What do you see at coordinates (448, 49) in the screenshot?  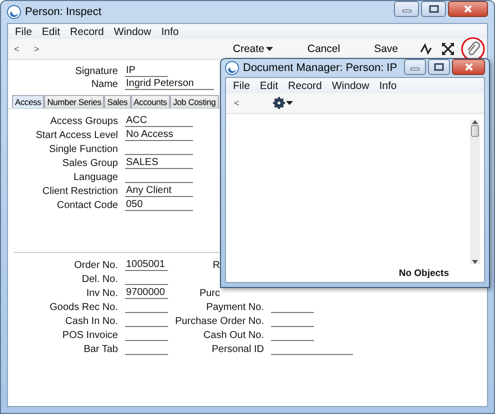 I see `expand-icon` at bounding box center [448, 49].